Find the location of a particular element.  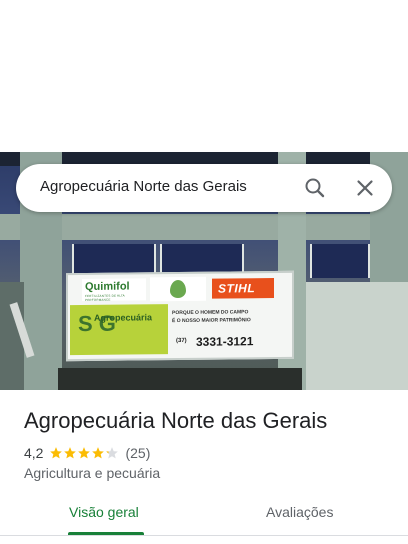

rating-row: 4,2 (25) is located at coordinates (87, 453).